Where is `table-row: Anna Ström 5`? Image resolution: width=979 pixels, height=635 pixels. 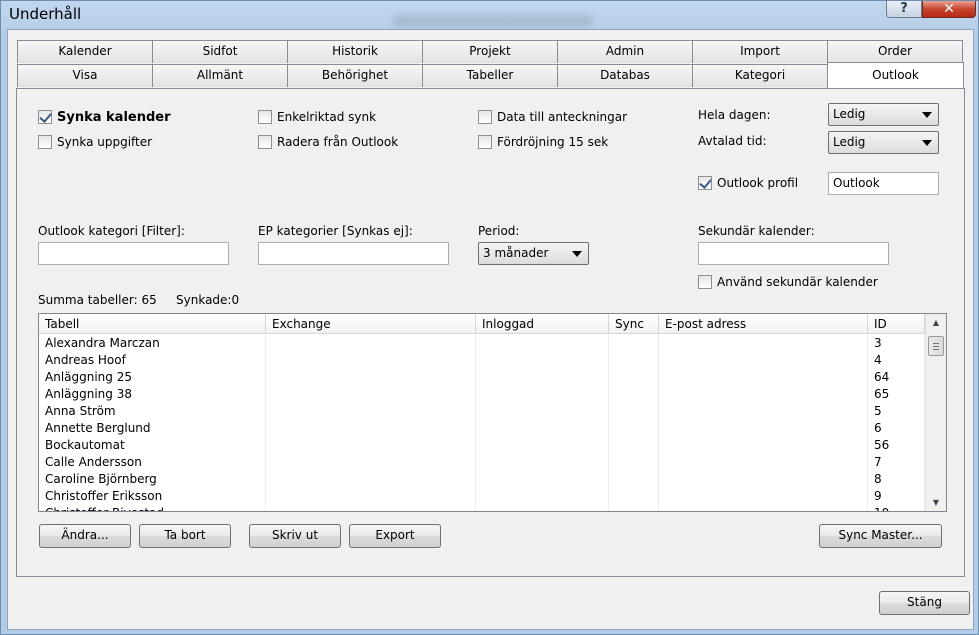 table-row: Anna Ström 5 is located at coordinates (482, 411).